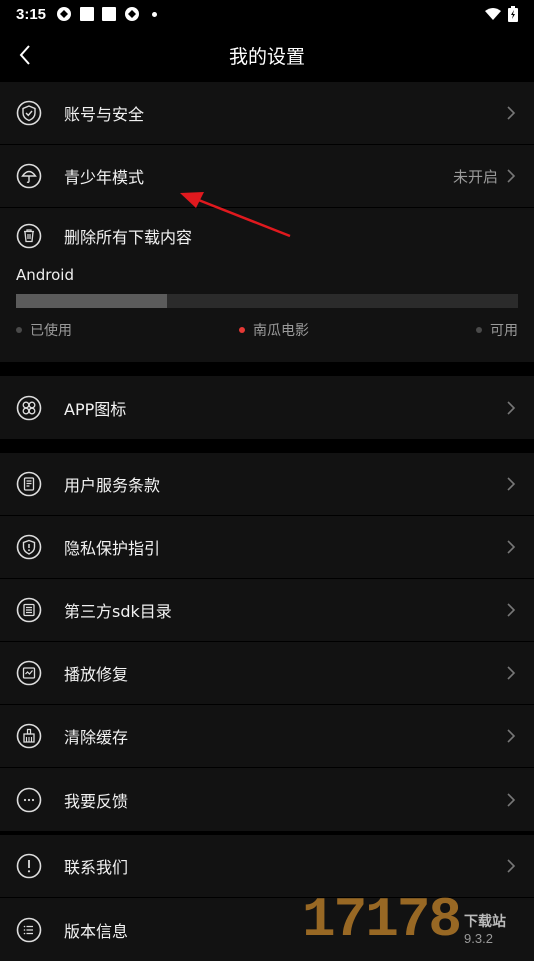 This screenshot has width=534, height=961. What do you see at coordinates (267, 547) in the screenshot?
I see `row-privacy: 隐私保护指引` at bounding box center [267, 547].